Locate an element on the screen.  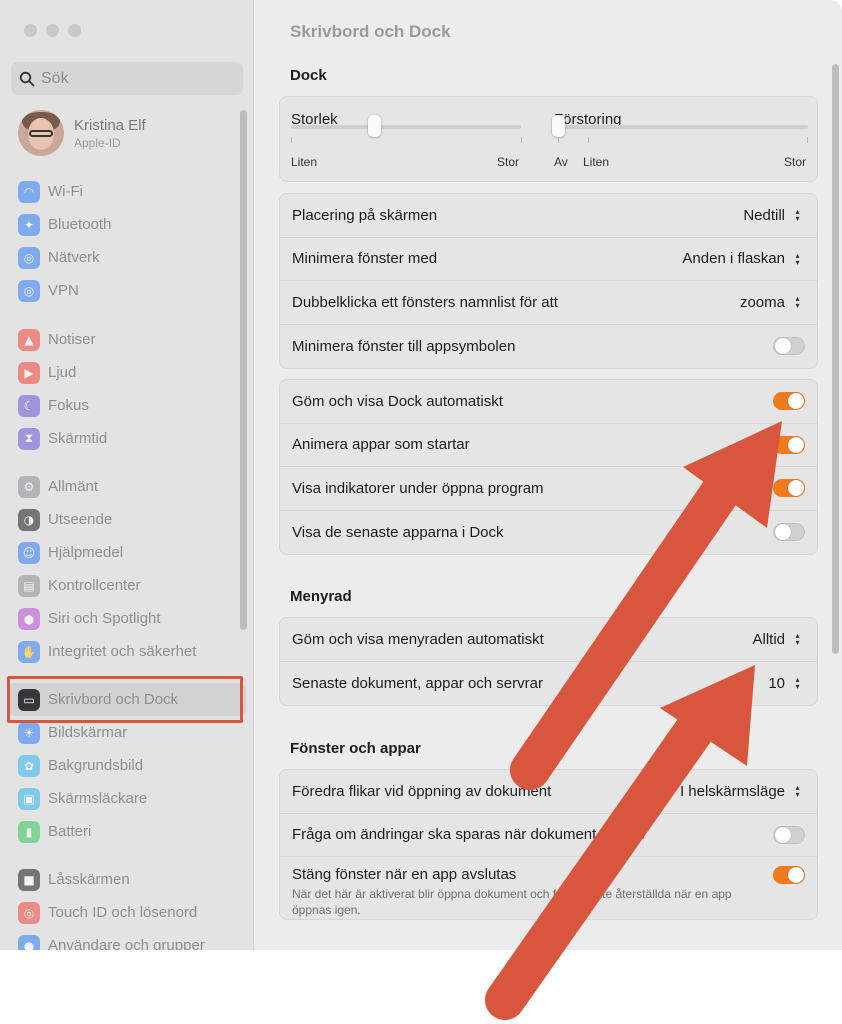
sidebar-item-bakgrundsbild: ✿ Bakgrundsbild is located at coordinates (127, 765).